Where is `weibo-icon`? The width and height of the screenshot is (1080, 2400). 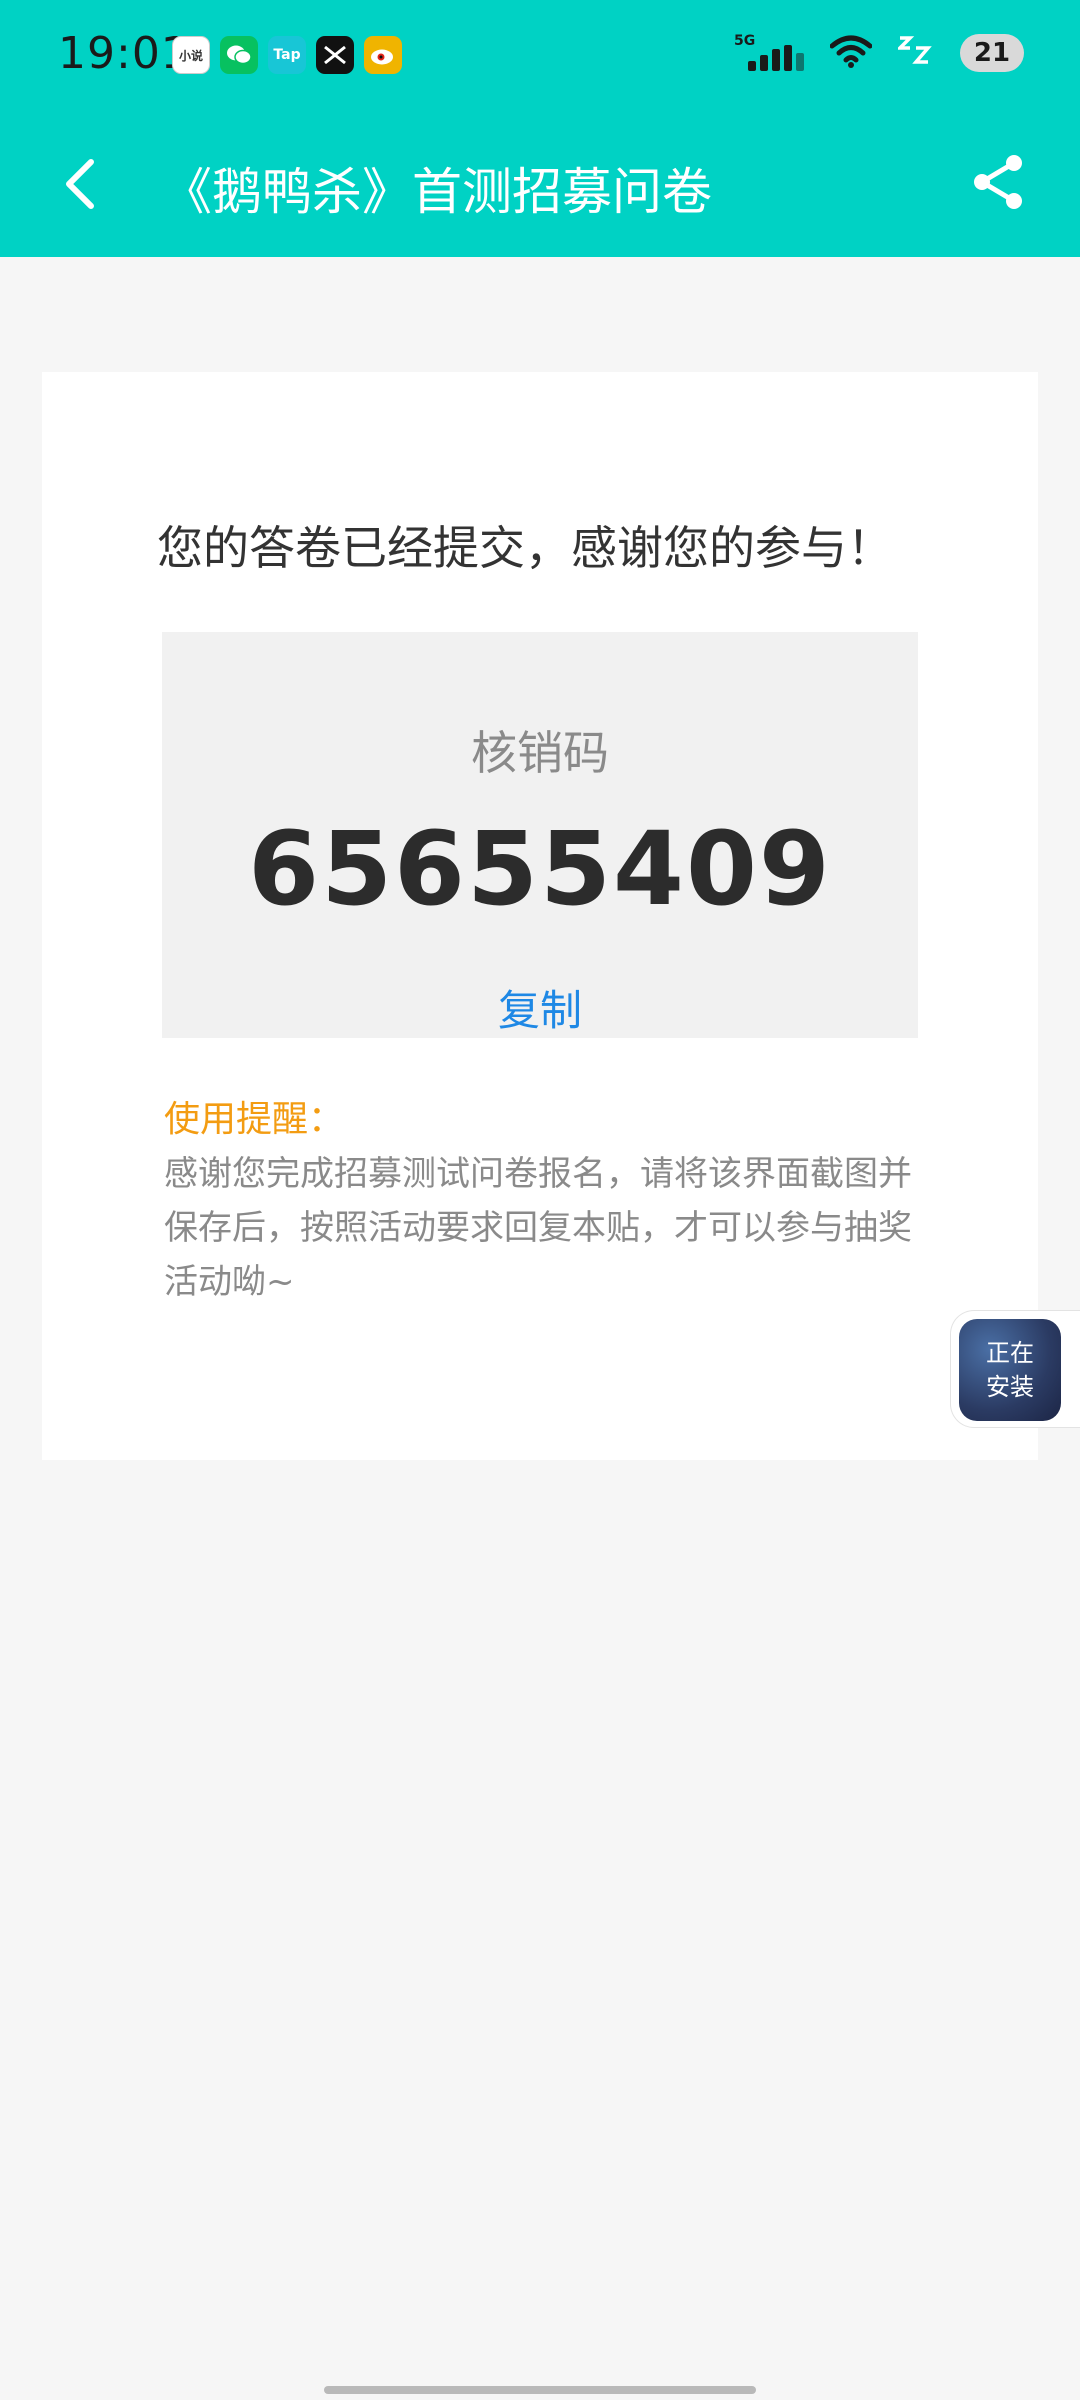 weibo-icon is located at coordinates (383, 55).